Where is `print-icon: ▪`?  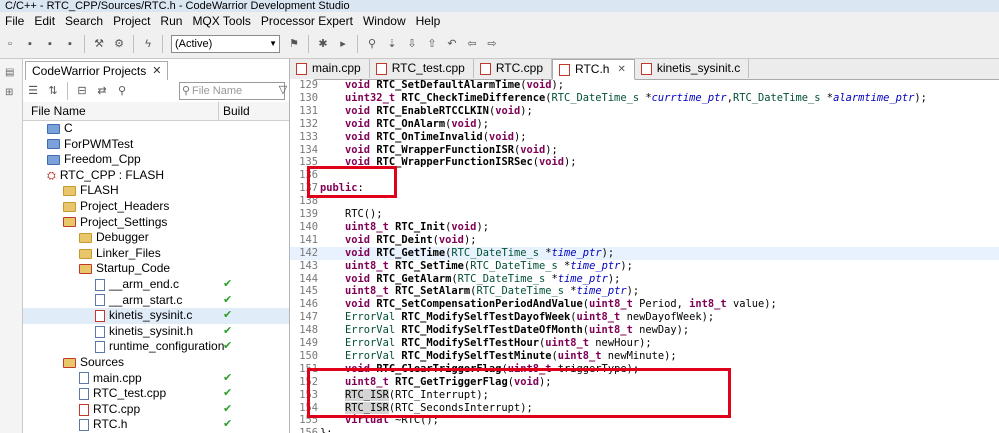 print-icon: ▪ is located at coordinates (70, 44).